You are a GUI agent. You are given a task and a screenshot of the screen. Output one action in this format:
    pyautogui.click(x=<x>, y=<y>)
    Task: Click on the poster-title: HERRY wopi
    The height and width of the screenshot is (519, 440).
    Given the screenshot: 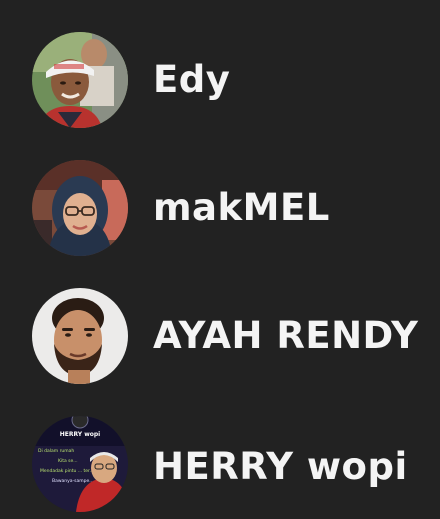 What is the action you would take?
    pyautogui.click(x=80, y=434)
    